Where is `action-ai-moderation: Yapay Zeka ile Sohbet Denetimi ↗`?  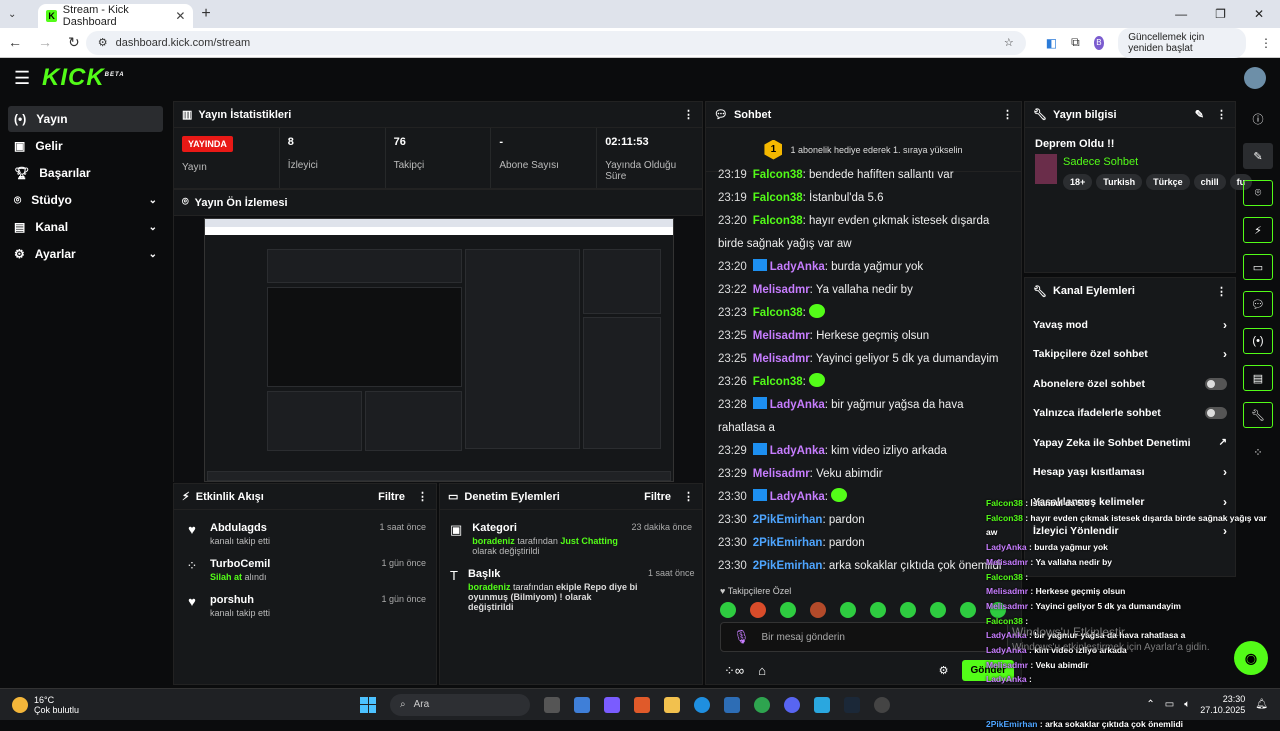
action-ai-moderation: Yapay Zeka ile Sohbet Denetimi ↗ is located at coordinates (1130, 443).